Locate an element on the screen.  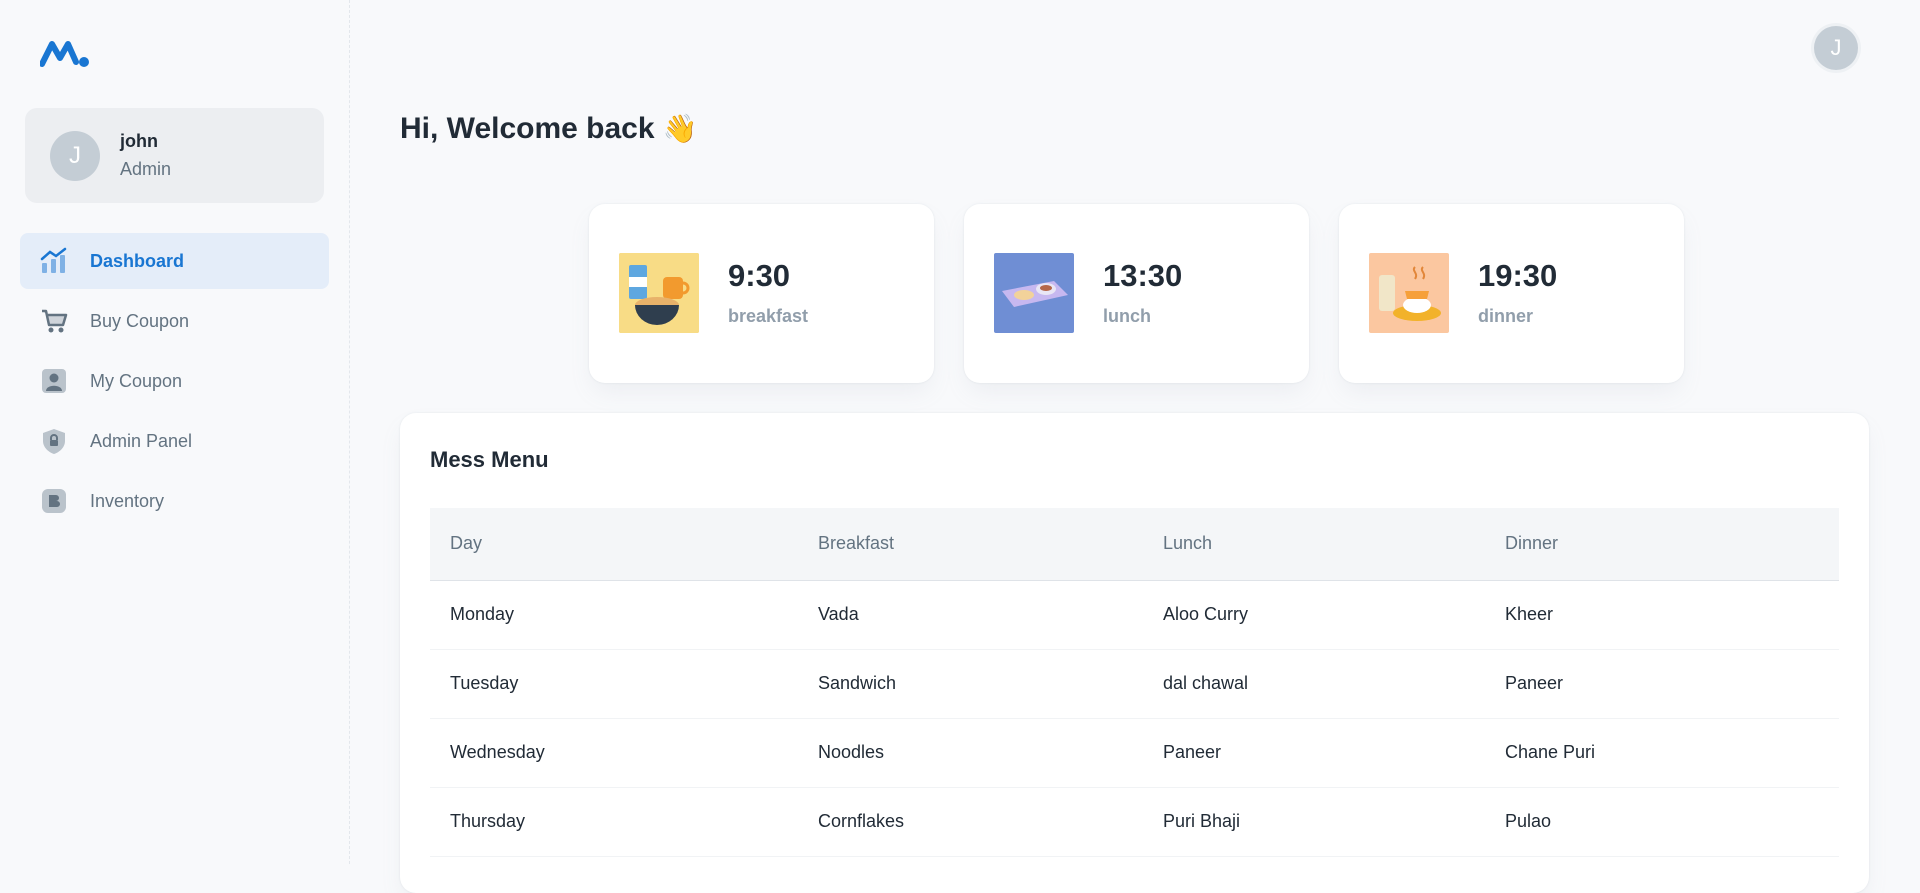
meal-label: breakfast is located at coordinates (768, 316).